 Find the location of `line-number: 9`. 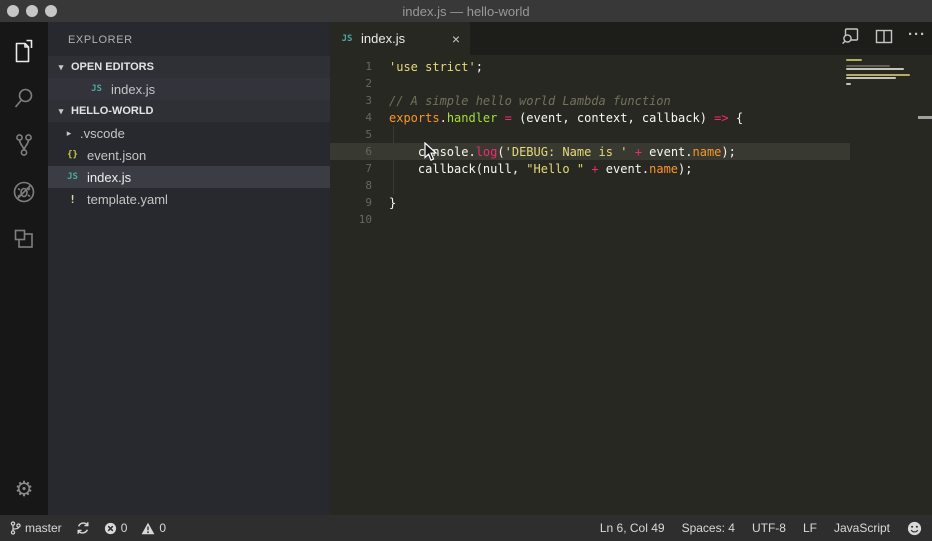

line-number: 9 is located at coordinates (359, 202).